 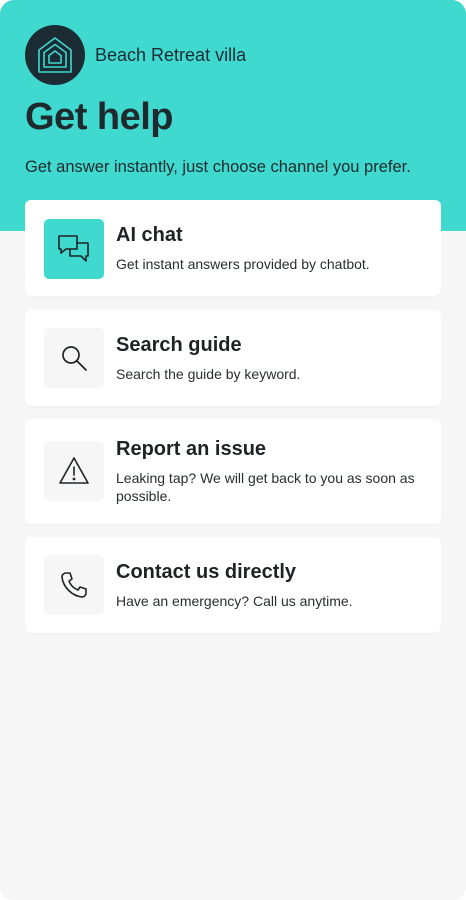 I want to click on option-description: Have an emergency? Call us anytime., so click(x=234, y=601).